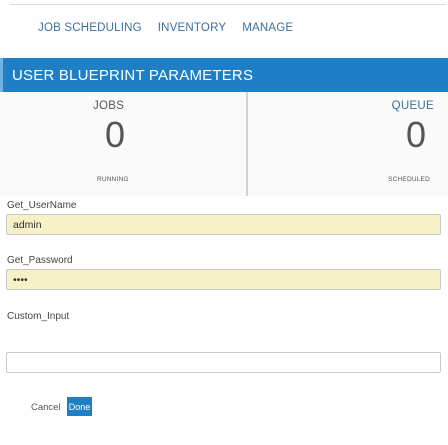  What do you see at coordinates (415, 134) in the screenshot?
I see `queue-count: 0` at bounding box center [415, 134].